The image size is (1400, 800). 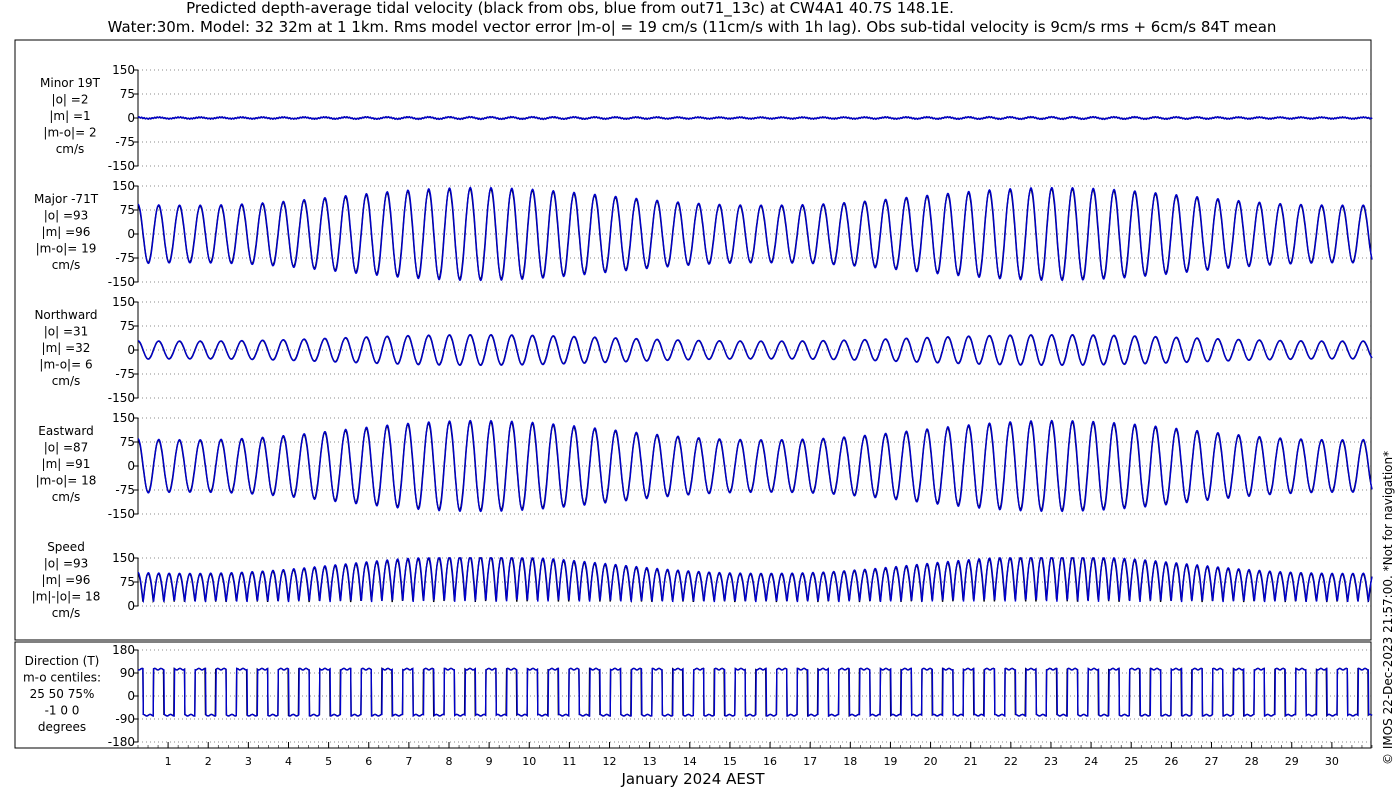 I want to click on panel-label-line: Minor 19T, so click(x=70, y=83).